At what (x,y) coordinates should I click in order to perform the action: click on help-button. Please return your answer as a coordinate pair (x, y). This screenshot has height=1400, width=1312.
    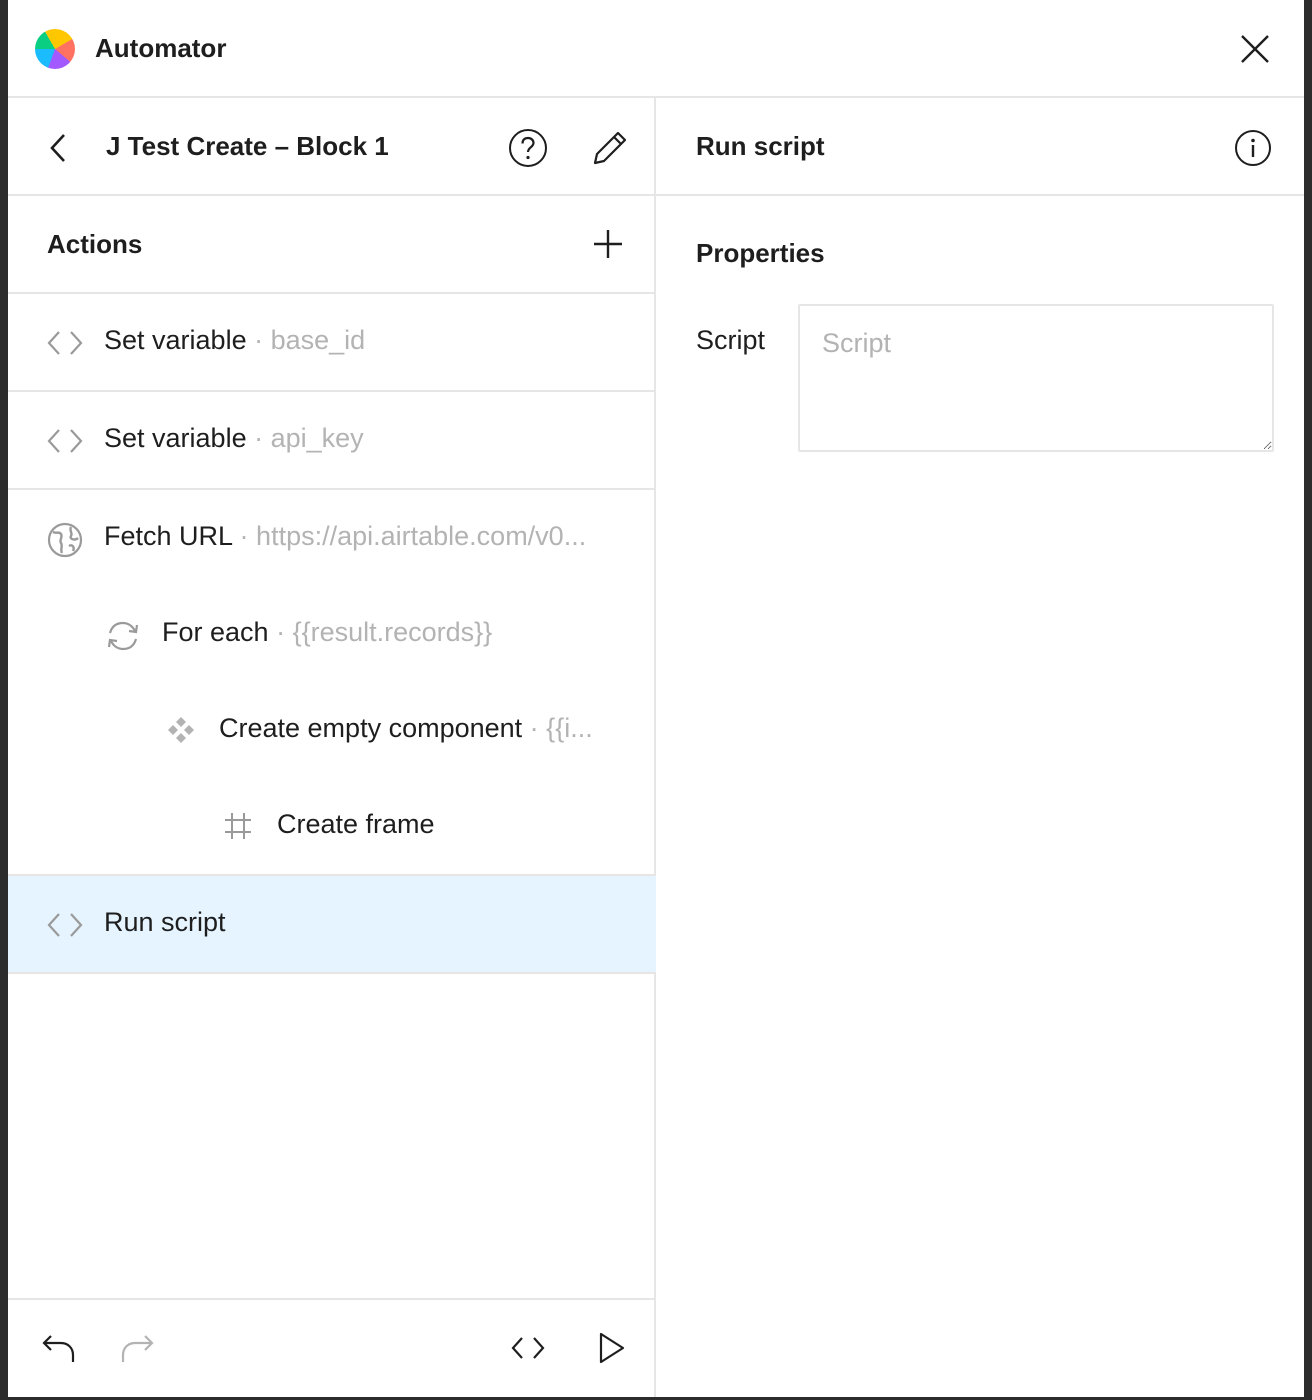
    Looking at the image, I should click on (528, 148).